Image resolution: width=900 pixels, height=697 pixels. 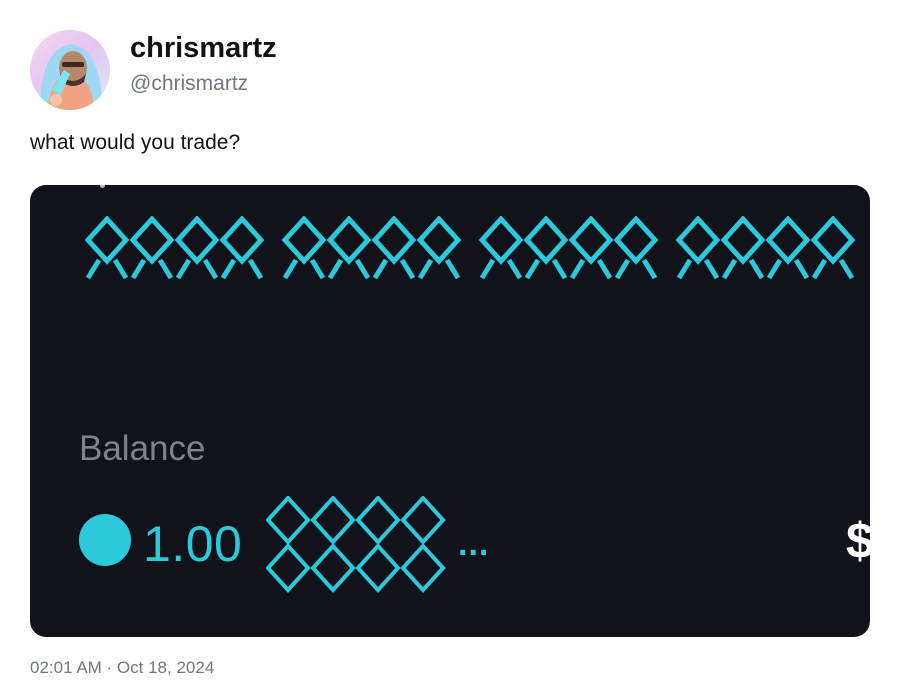 I want to click on balance-label: Balance, so click(x=142, y=448).